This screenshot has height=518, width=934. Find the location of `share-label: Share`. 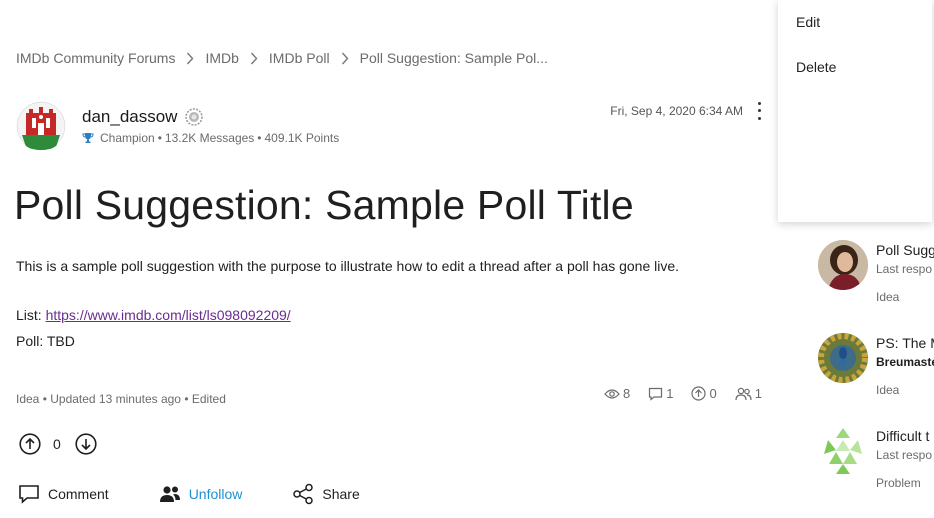

share-label: Share is located at coordinates (341, 494).